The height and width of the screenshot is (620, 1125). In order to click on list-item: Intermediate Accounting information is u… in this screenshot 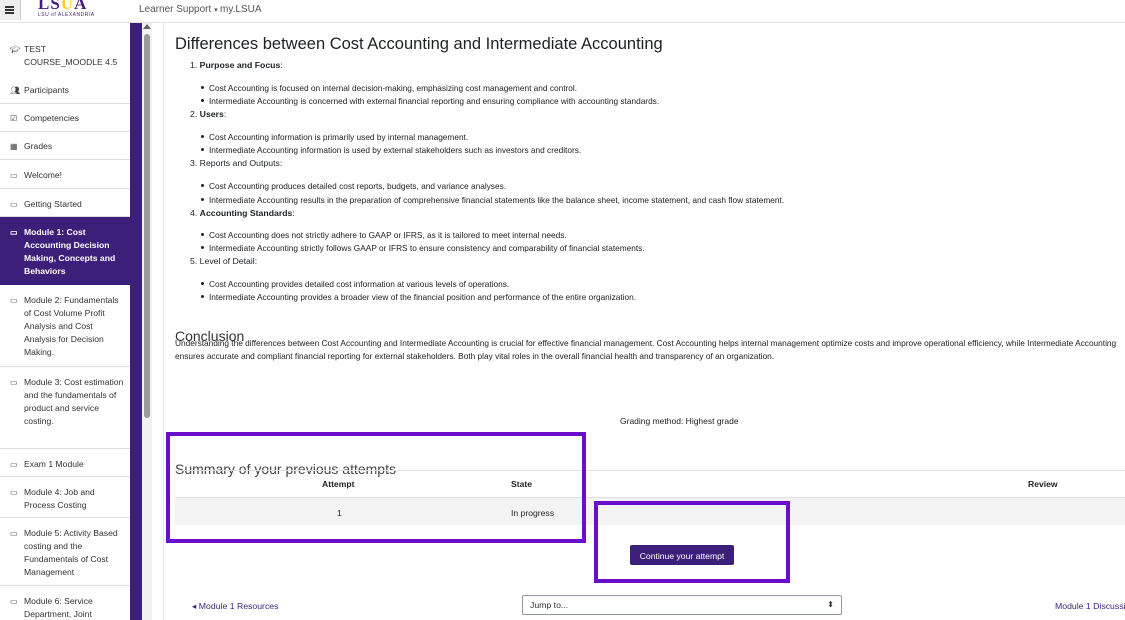, I will do `click(391, 150)`.